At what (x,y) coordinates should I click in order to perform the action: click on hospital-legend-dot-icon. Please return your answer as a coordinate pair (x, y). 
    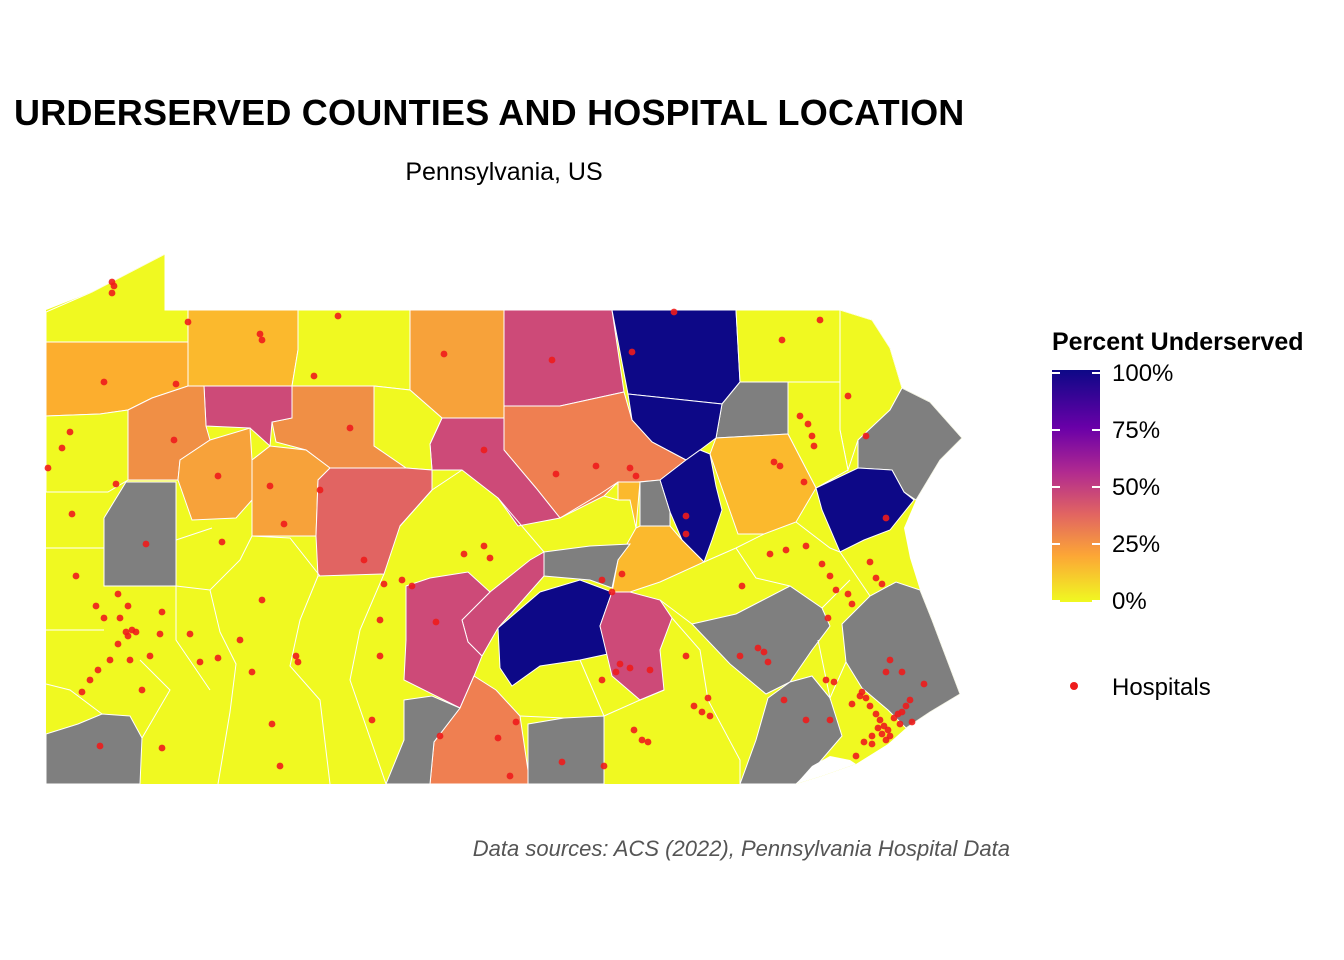
    Looking at the image, I should click on (1074, 686).